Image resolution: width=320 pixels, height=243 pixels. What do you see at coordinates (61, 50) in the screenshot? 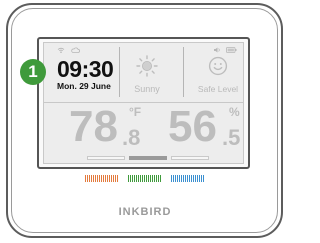
I see `wifi-icon` at bounding box center [61, 50].